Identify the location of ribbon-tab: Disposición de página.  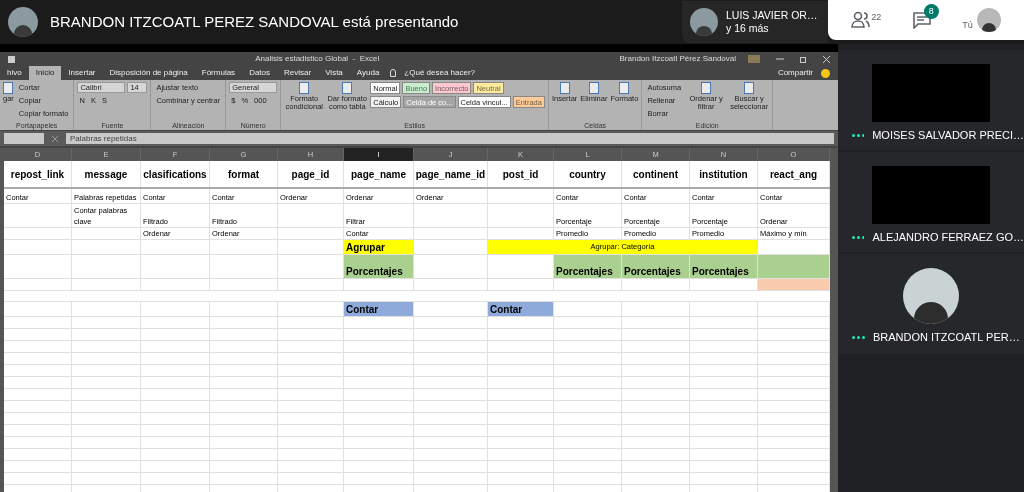
(148, 73).